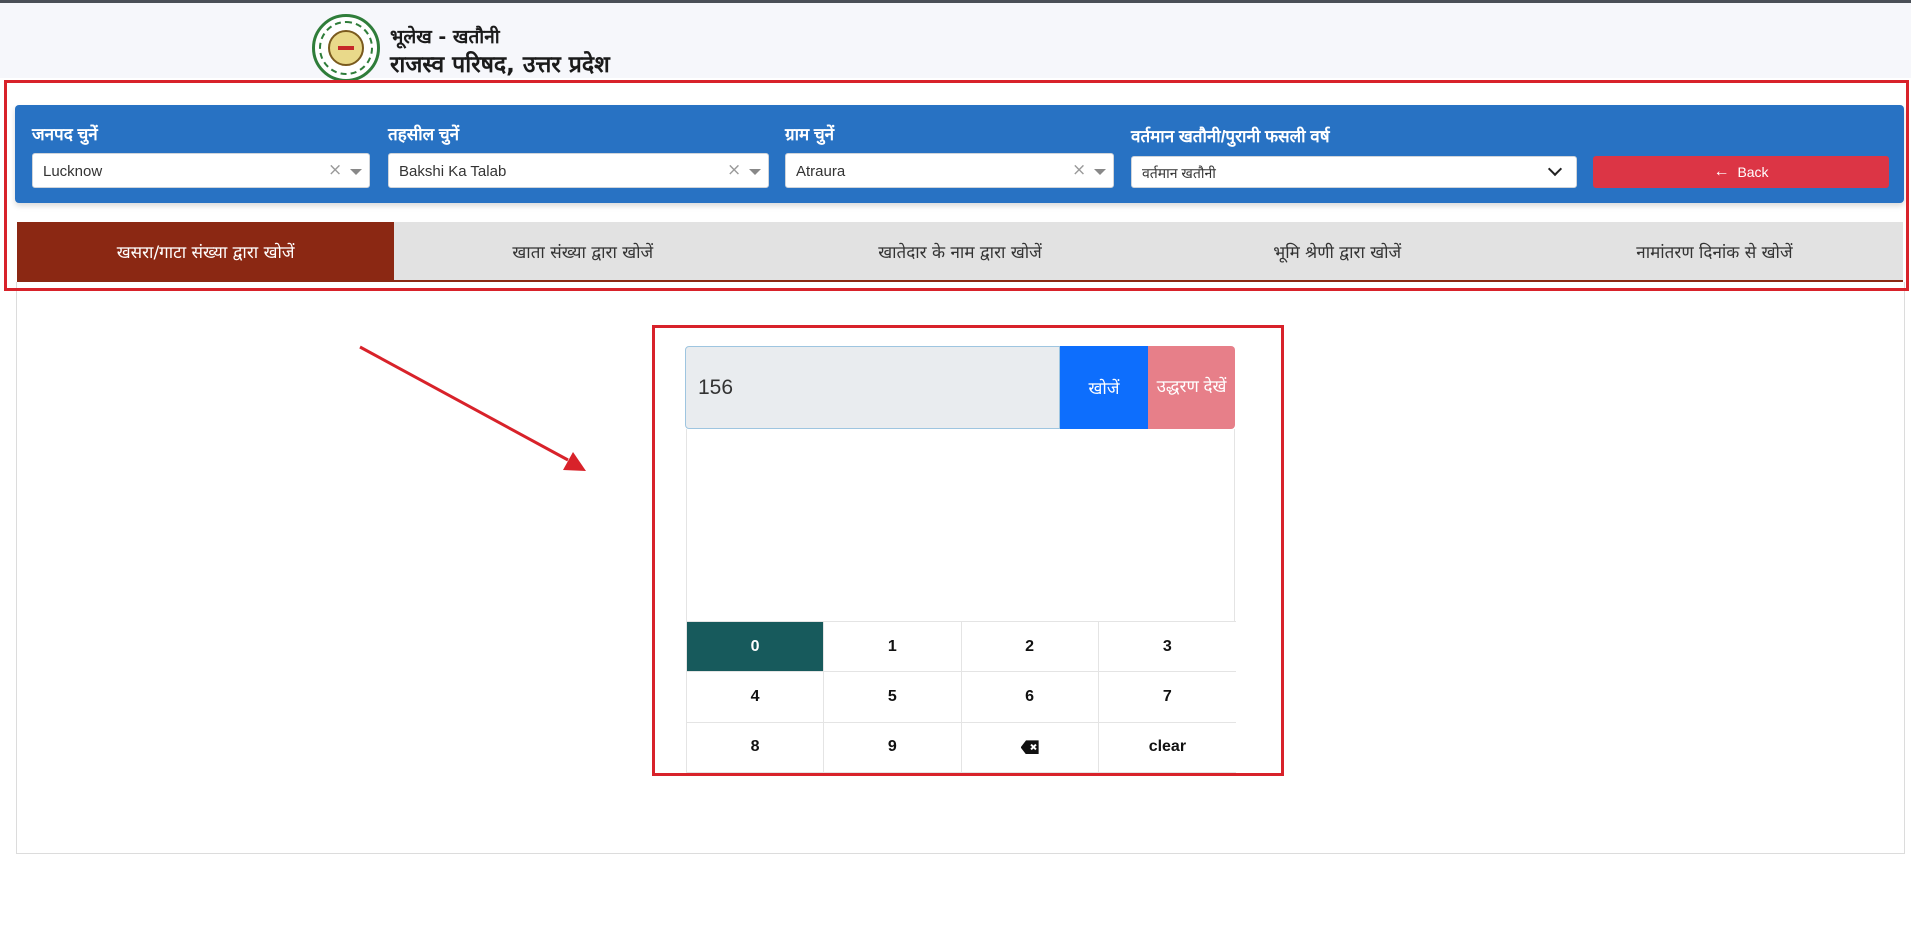  I want to click on tab-owner-name-search: खातेदार के नाम द्वारा खोजें, so click(959, 251).